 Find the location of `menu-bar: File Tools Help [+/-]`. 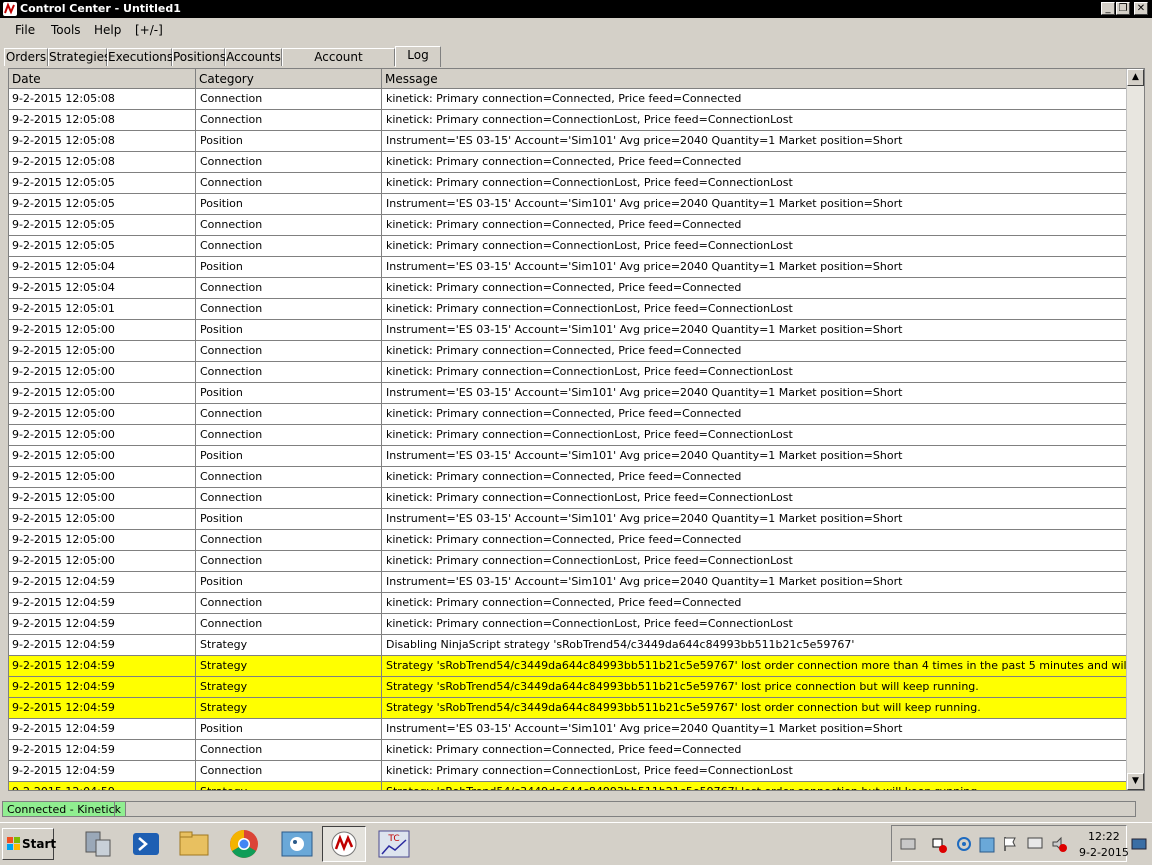

menu-bar: File Tools Help [+/-] is located at coordinates (576, 30).